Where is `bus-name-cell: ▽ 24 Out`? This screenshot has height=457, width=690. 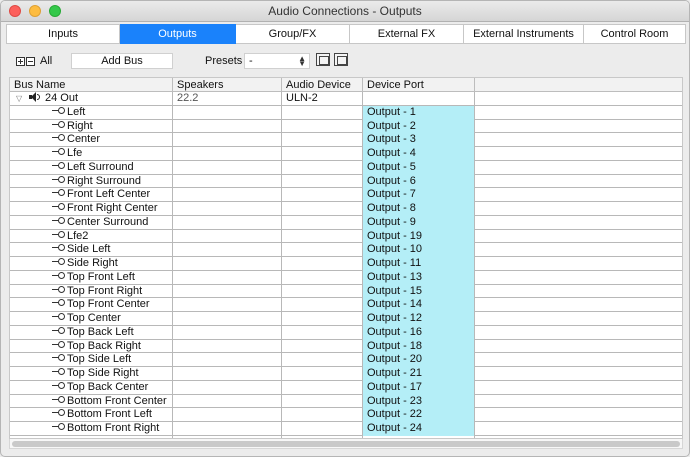 bus-name-cell: ▽ 24 Out is located at coordinates (91, 99).